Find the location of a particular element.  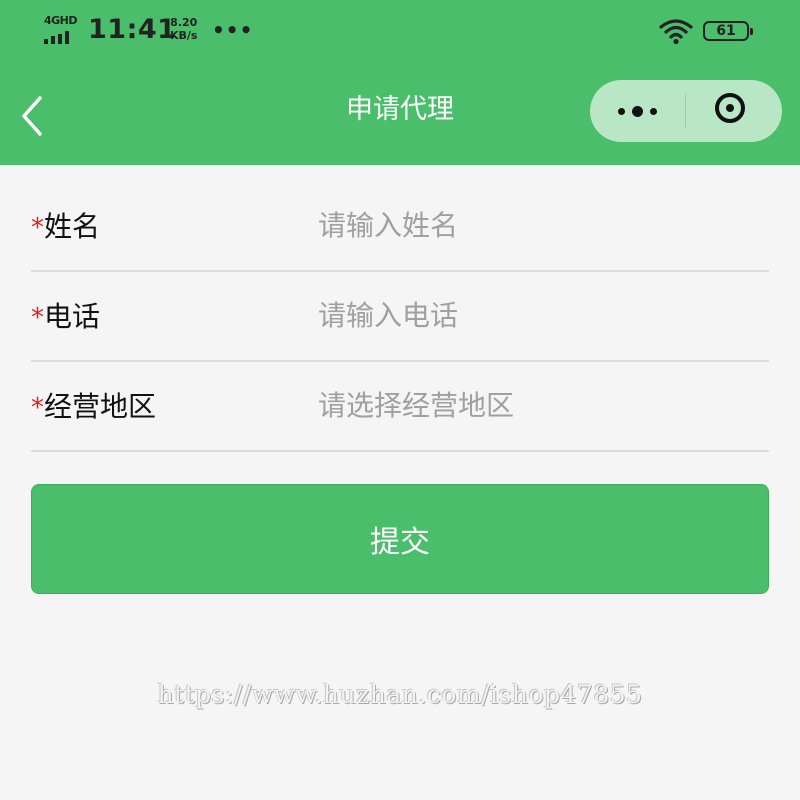

status-time: 11:41 is located at coordinates (132, 29).